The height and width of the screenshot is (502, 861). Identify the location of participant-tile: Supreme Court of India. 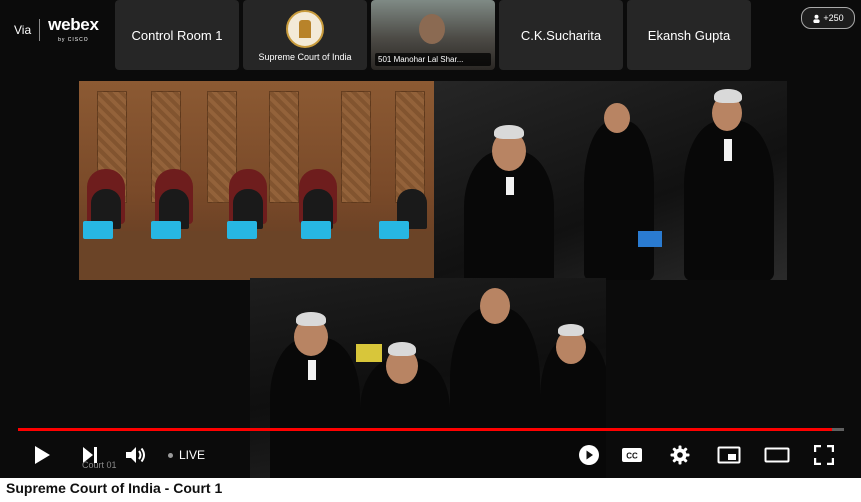
(305, 35).